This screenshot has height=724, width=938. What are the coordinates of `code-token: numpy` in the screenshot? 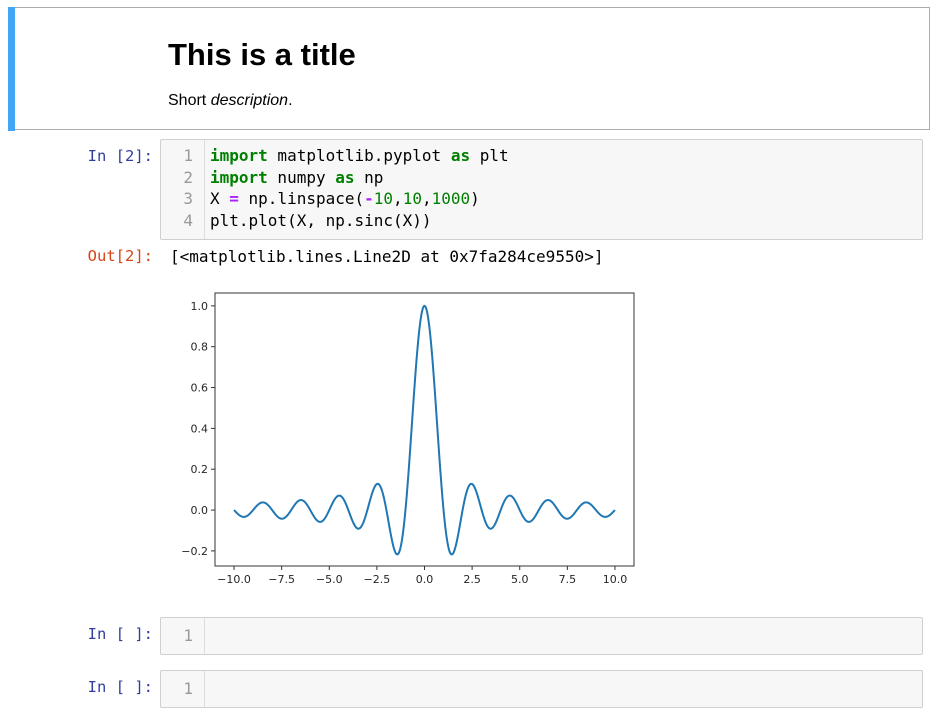 It's located at (301, 177).